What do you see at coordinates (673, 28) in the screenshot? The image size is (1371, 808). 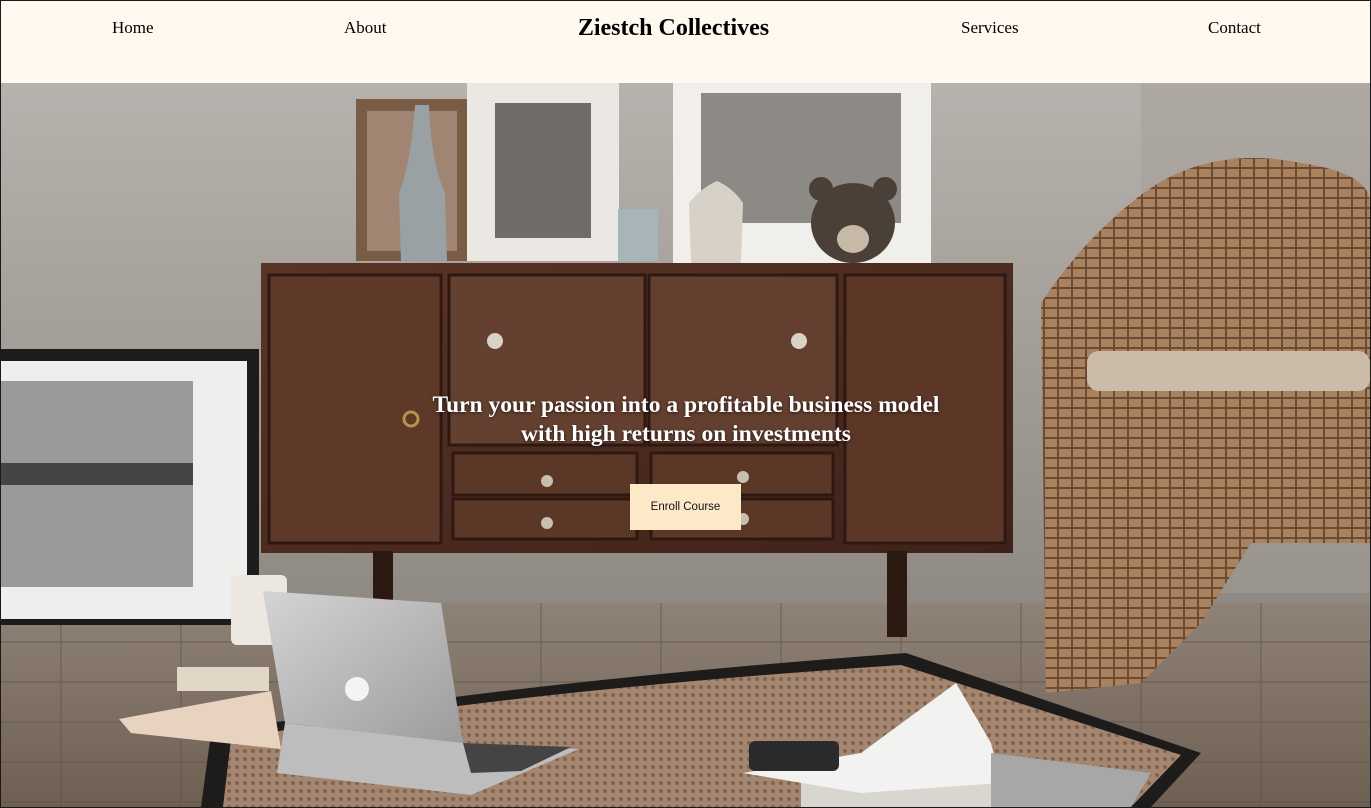 I see `brand-logo-text: Ziestch Collectives` at bounding box center [673, 28].